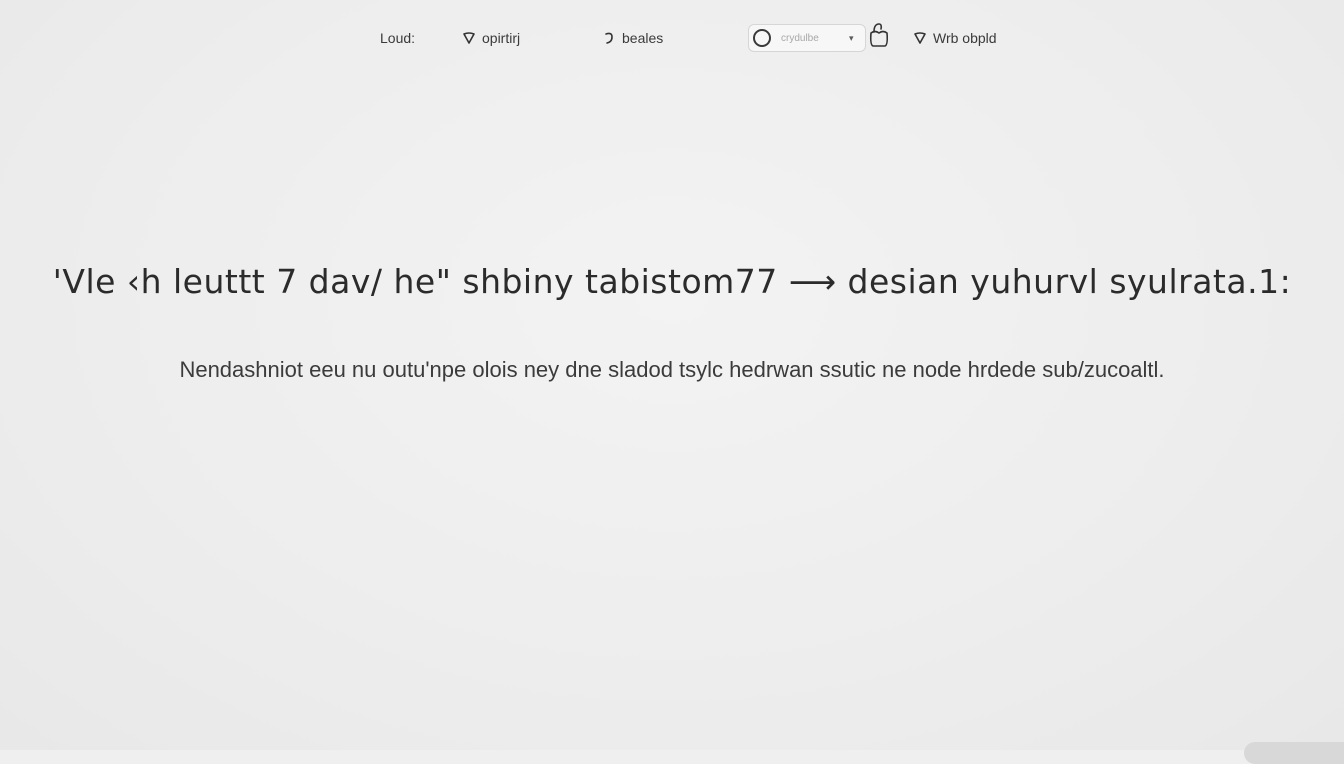  I want to click on nav-item-beales: beales, so click(632, 38).